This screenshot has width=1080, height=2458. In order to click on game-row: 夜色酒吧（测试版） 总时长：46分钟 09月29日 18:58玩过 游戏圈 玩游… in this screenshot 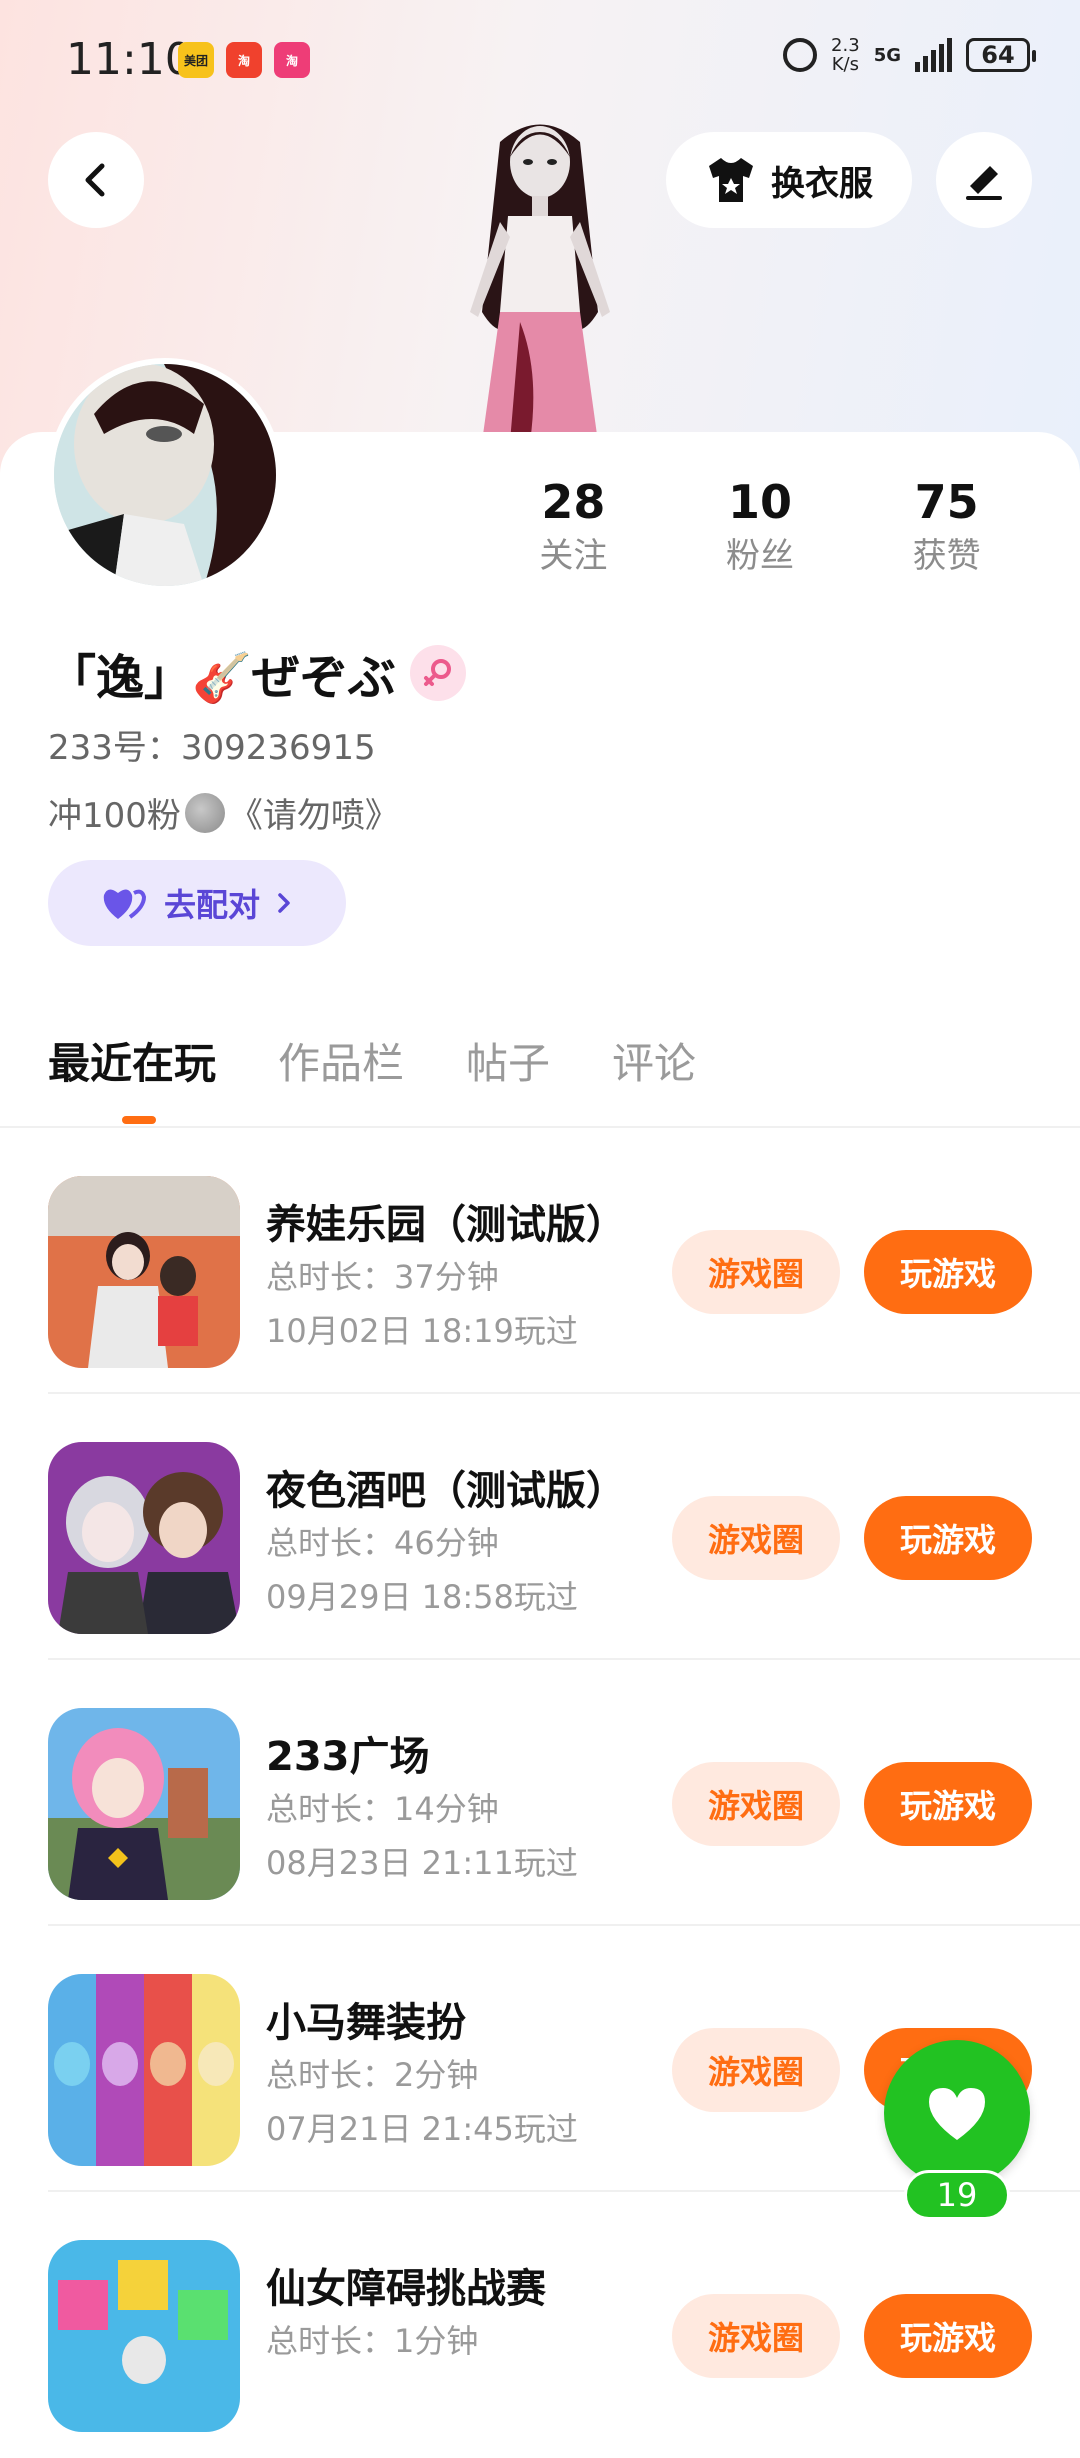, I will do `click(540, 1527)`.